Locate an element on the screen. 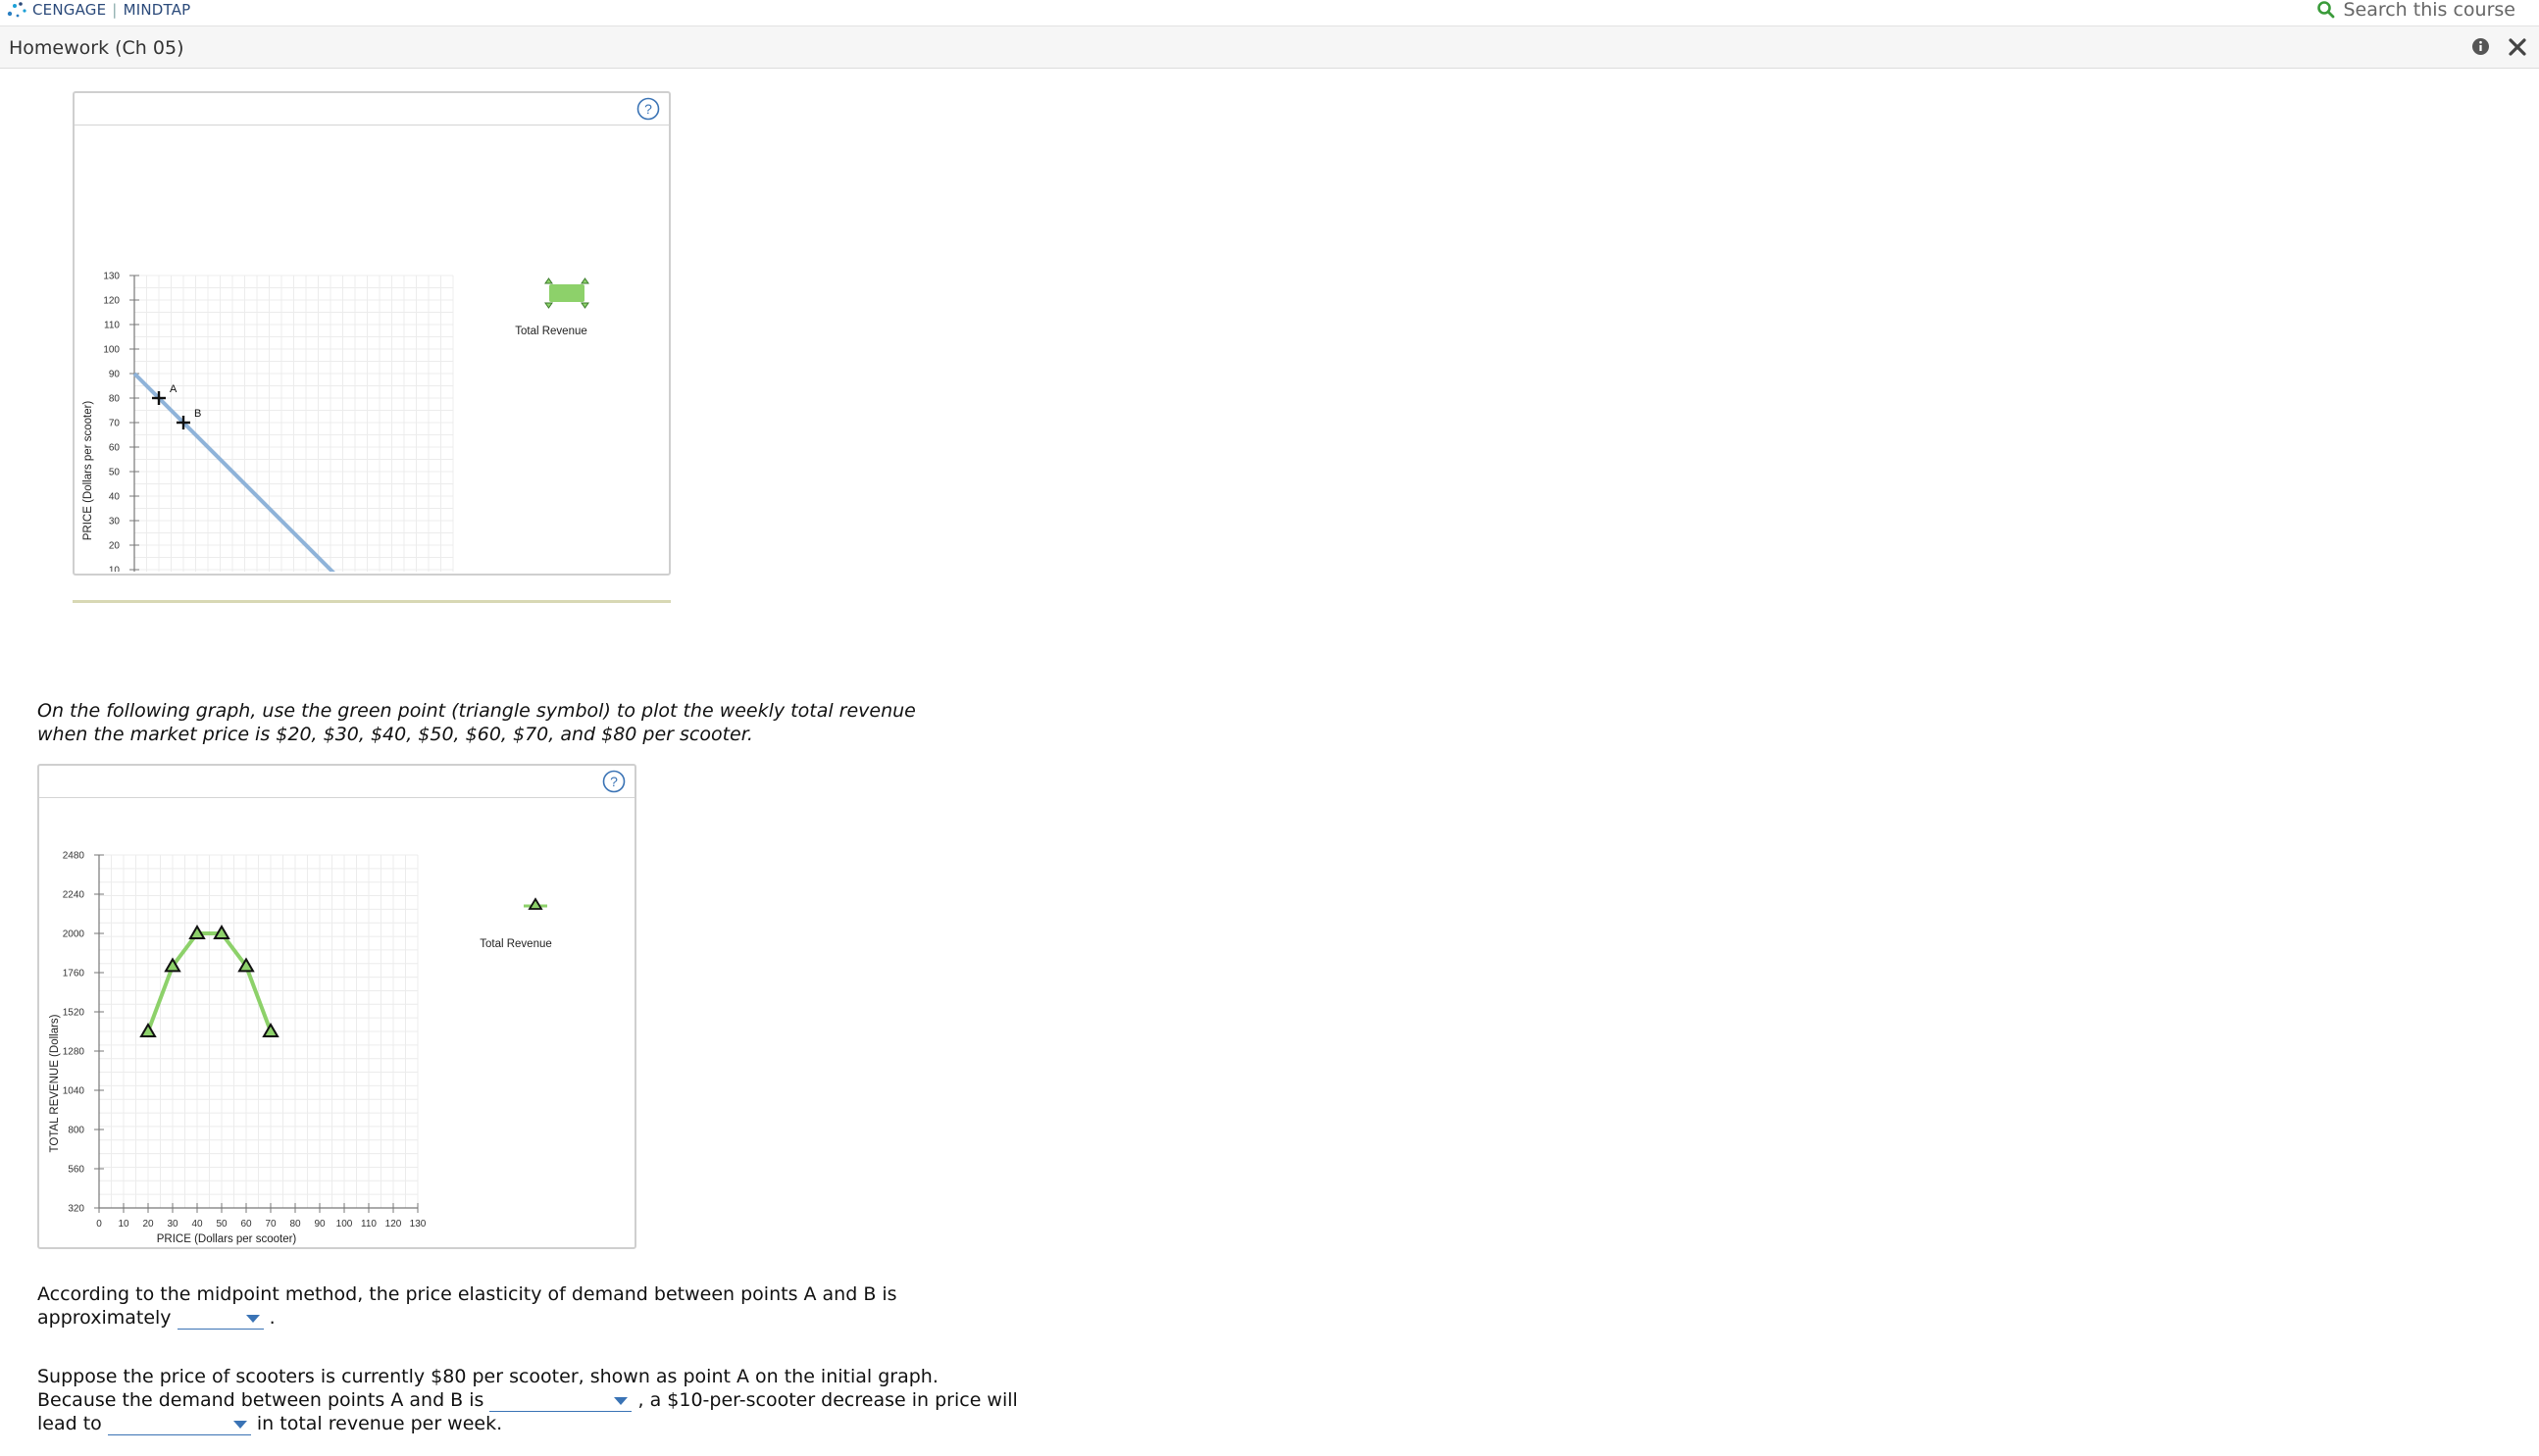 This screenshot has height=1456, width=2539. y-tick-label: 1040 is located at coordinates (74, 1091).